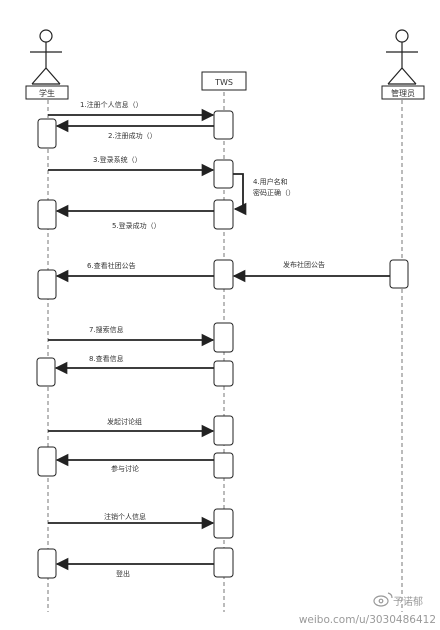  What do you see at coordinates (125, 516) in the screenshot?
I see `message-11-label: 注销个人信息` at bounding box center [125, 516].